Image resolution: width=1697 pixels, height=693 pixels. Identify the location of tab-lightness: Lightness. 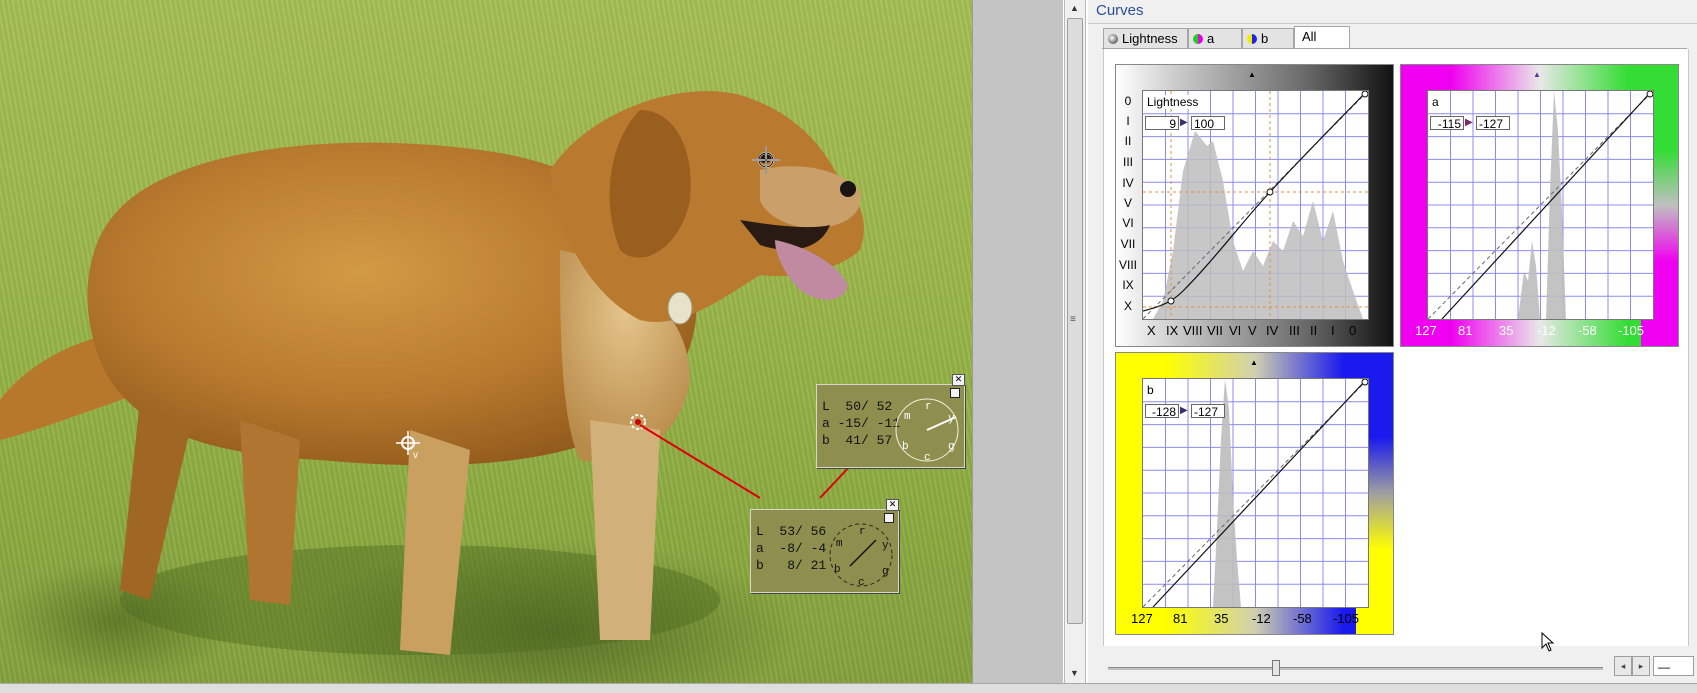
(1145, 38).